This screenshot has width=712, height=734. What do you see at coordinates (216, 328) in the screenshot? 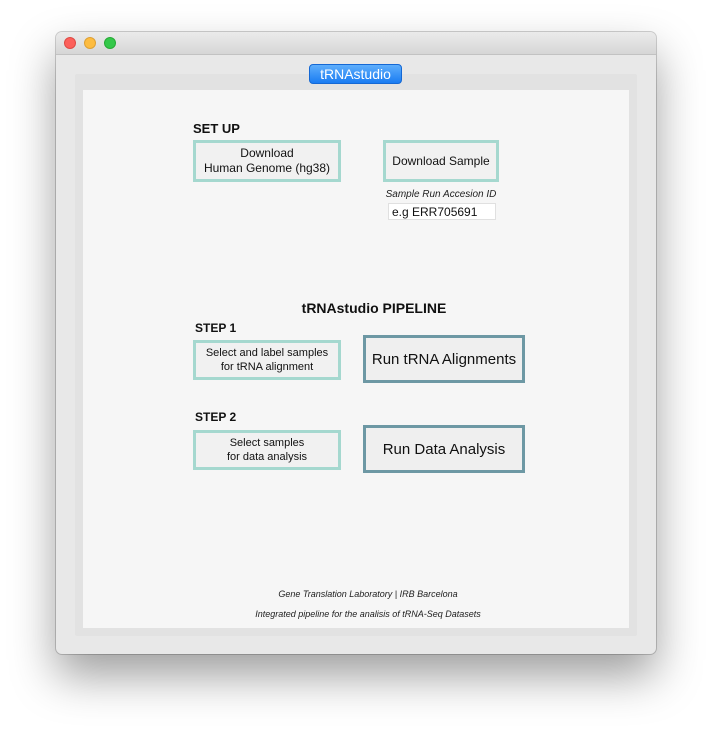
I see `step1-label: STEP 1` at bounding box center [216, 328].